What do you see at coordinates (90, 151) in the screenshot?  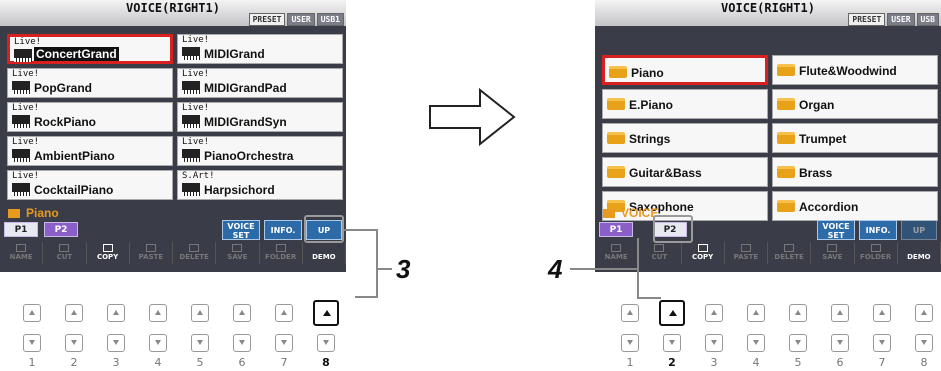 I see `voice-item: Live! AmbientPiano` at bounding box center [90, 151].